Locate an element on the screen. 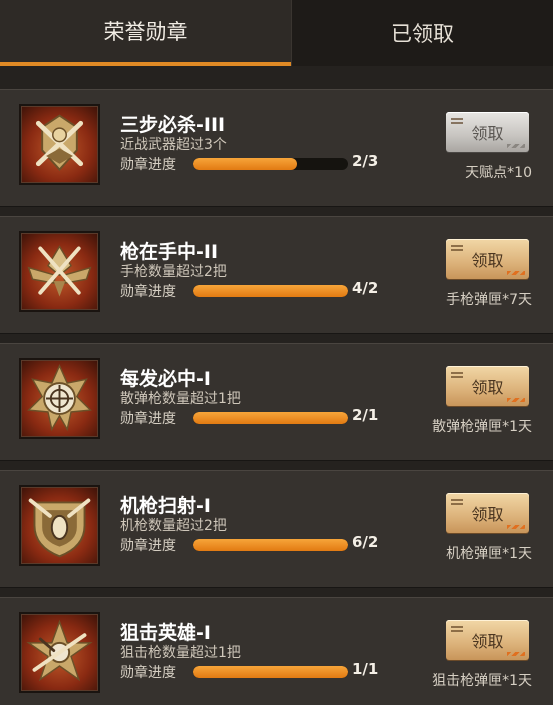 This screenshot has width=553, height=705. progress-count: 4/2 is located at coordinates (365, 288).